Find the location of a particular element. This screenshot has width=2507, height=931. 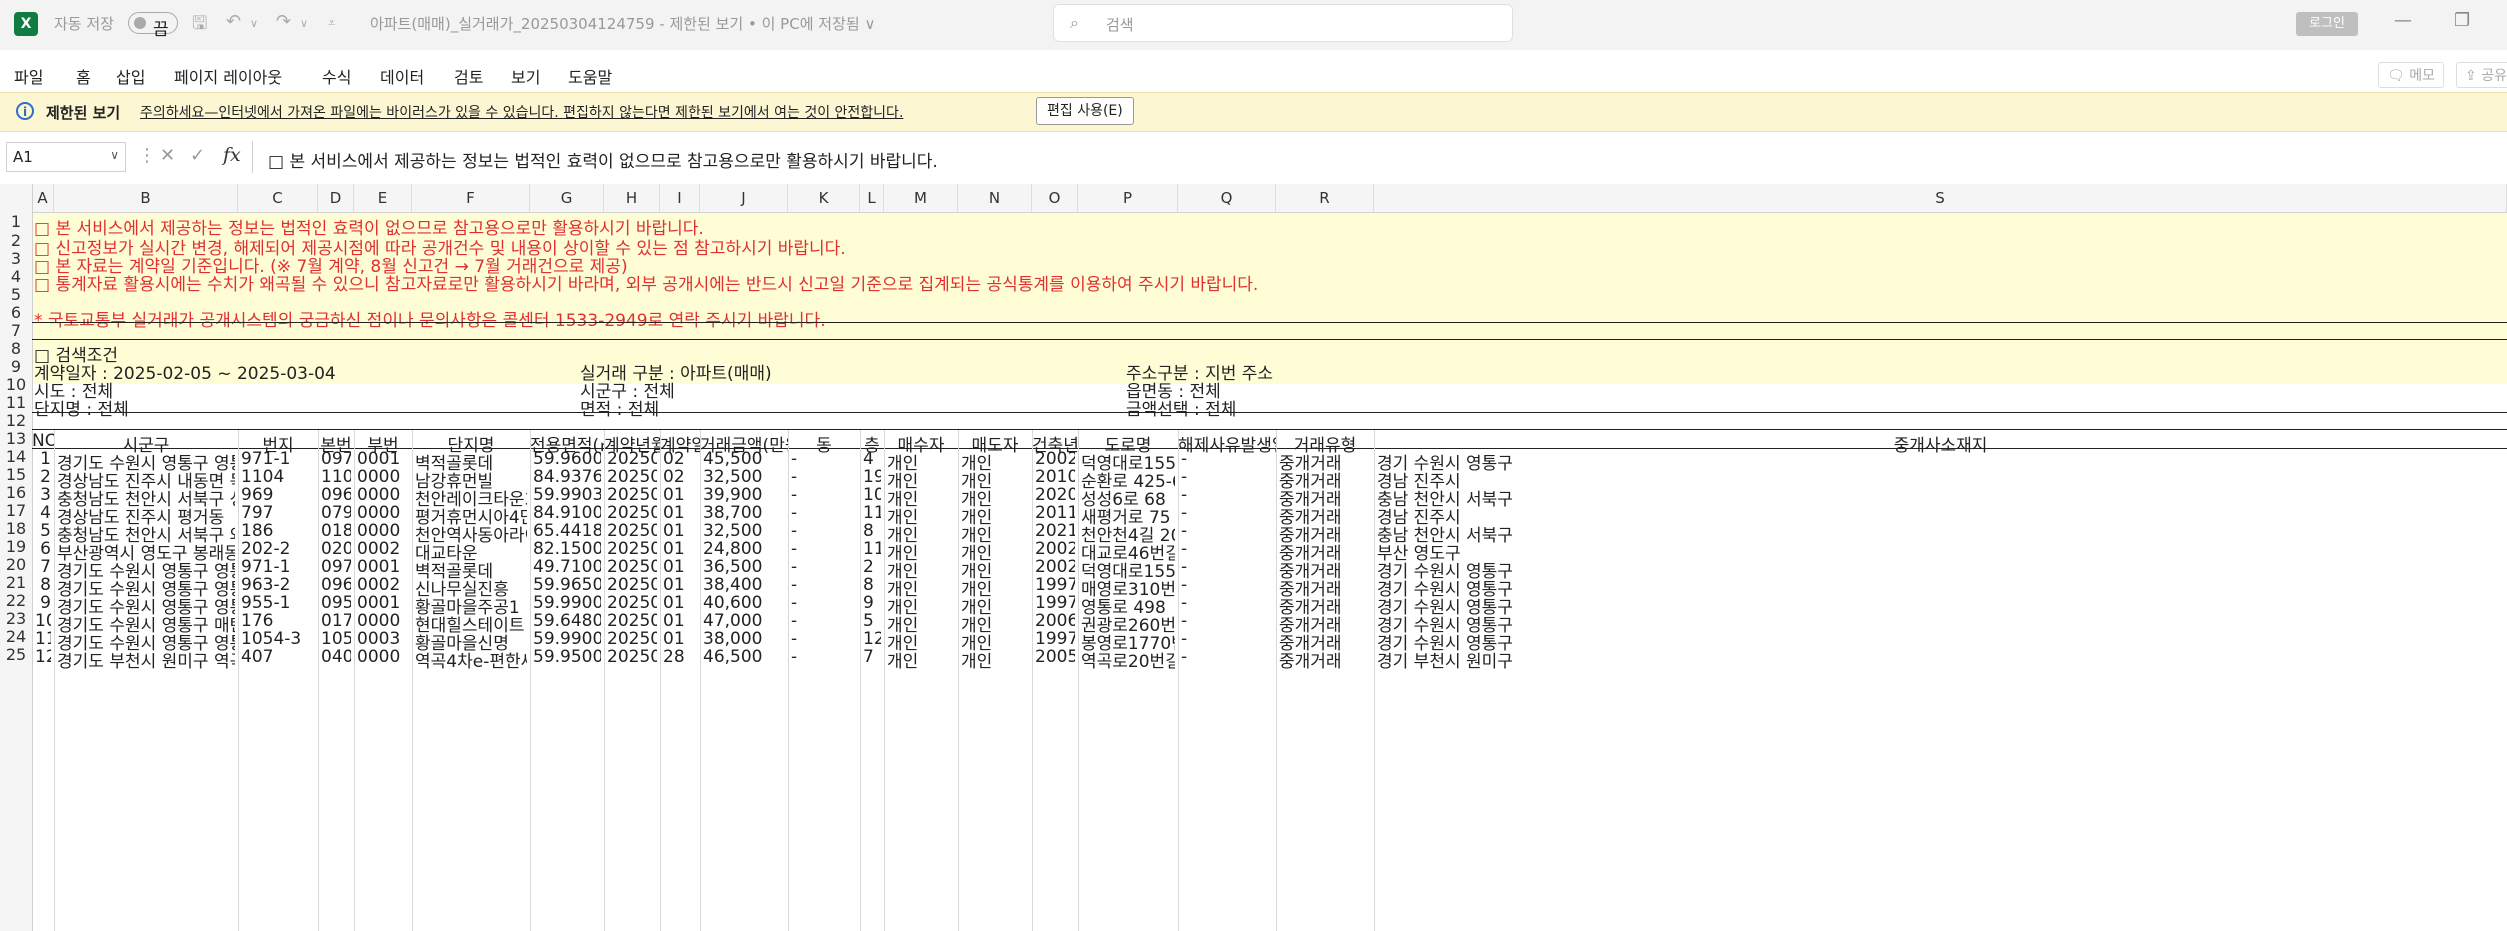

row-header-21: 21 is located at coordinates (16, 583).